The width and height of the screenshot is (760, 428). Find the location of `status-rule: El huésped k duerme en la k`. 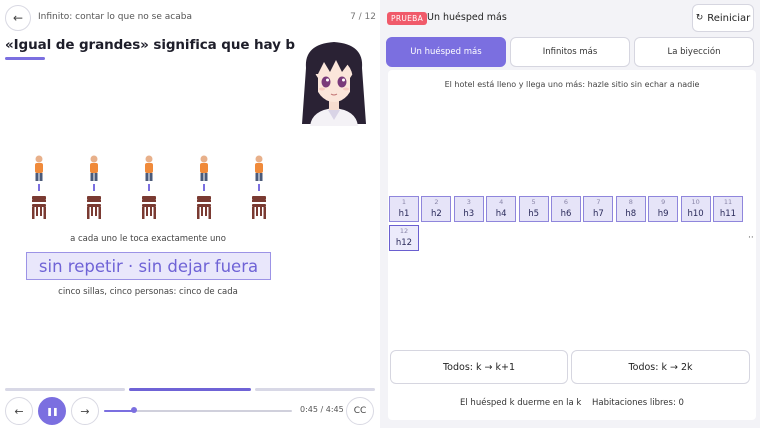

status-rule: El huésped k duerme en la k is located at coordinates (521, 403).